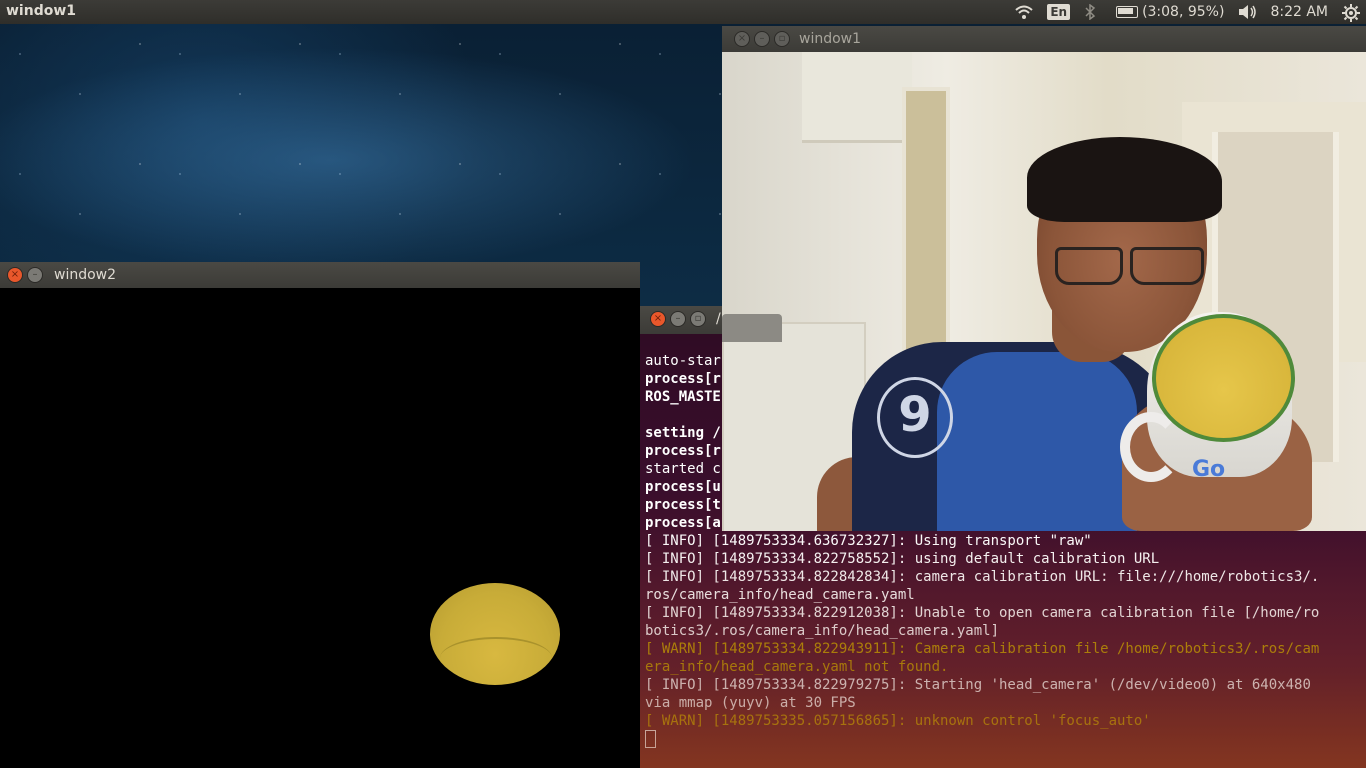 The height and width of the screenshot is (768, 1366). Describe the element at coordinates (915, 417) in the screenshot. I see `shirt-logo: 9` at that location.